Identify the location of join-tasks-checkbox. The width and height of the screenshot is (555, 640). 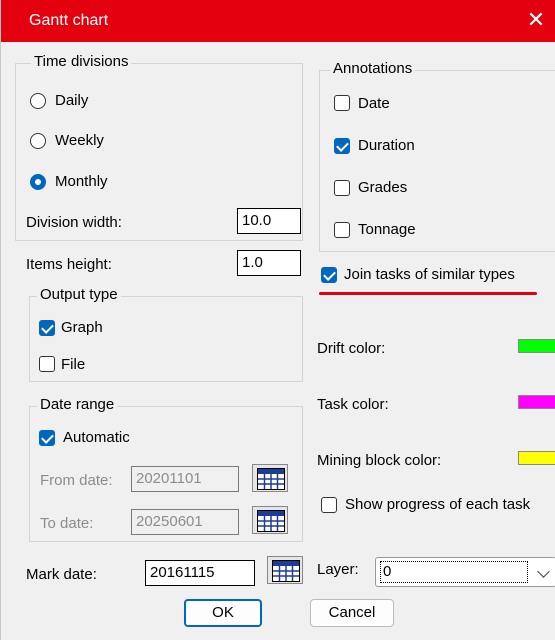
(329, 275).